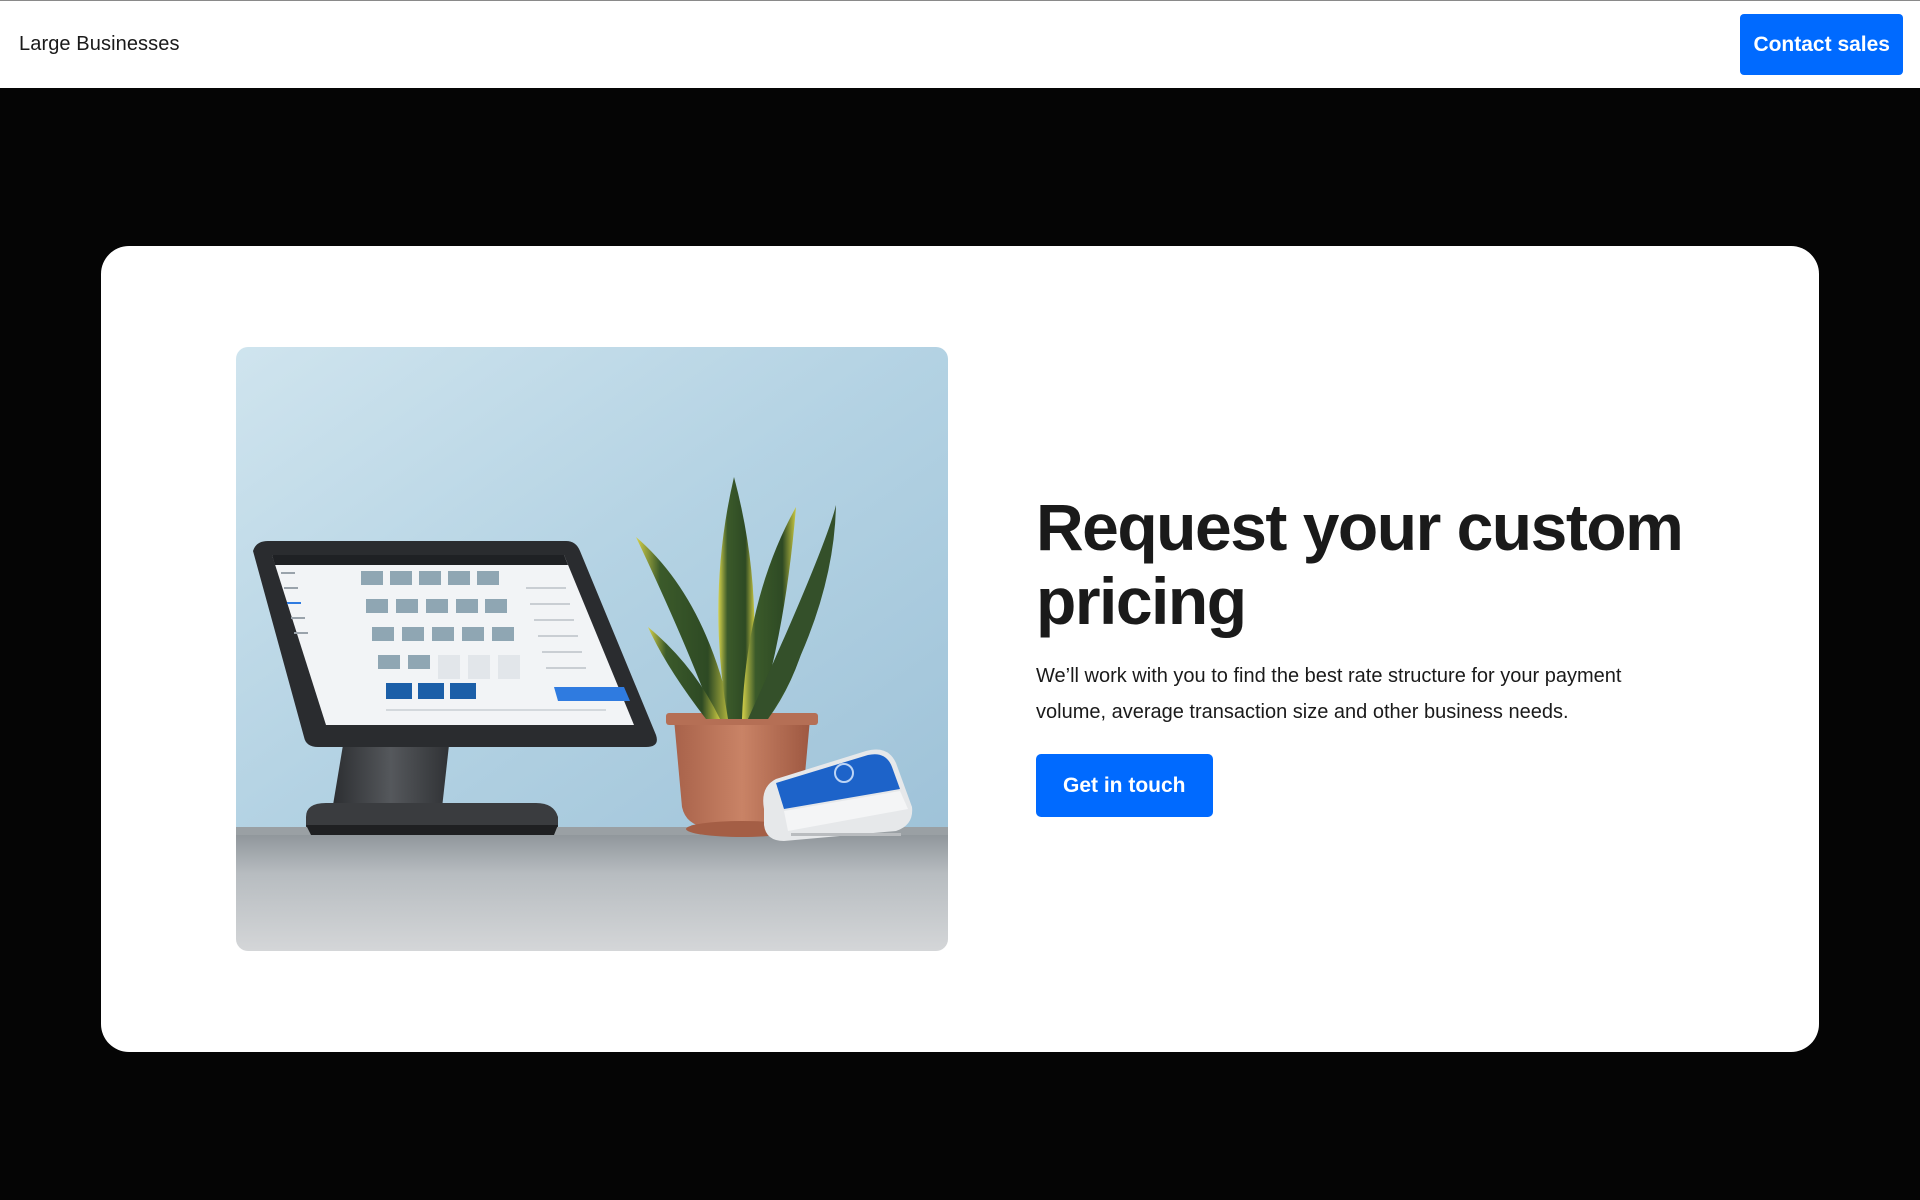 This screenshot has height=1200, width=1920. I want to click on contact-sales-button: Contact sales, so click(1821, 44).